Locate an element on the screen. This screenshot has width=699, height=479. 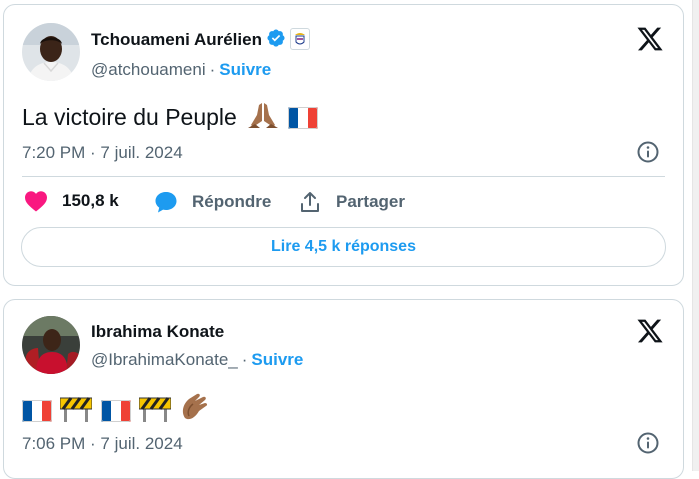
real-madrid-crest-icon is located at coordinates (299, 39).